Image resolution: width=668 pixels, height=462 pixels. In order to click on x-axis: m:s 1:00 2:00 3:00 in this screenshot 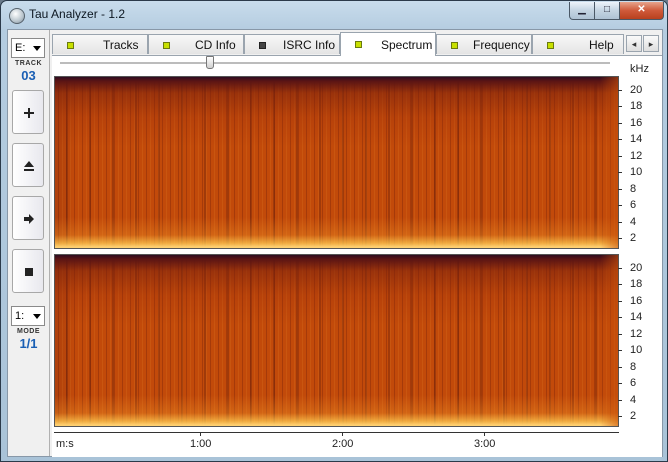, I will do `click(336, 443)`.